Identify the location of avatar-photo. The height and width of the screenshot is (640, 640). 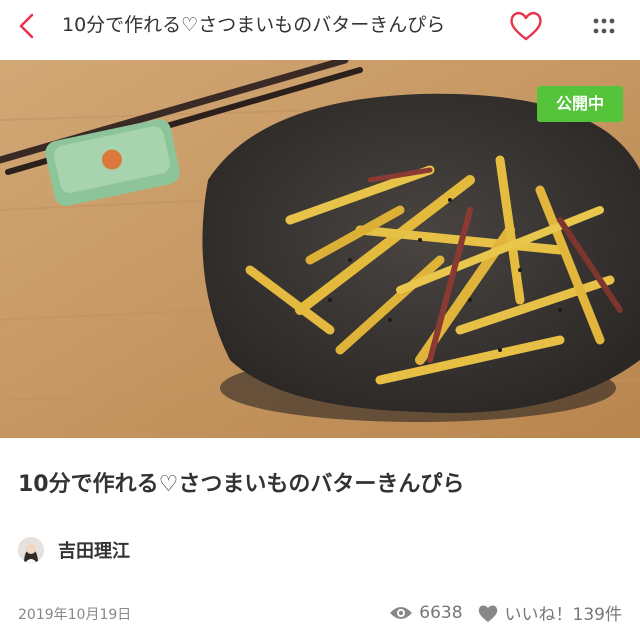
(31, 550).